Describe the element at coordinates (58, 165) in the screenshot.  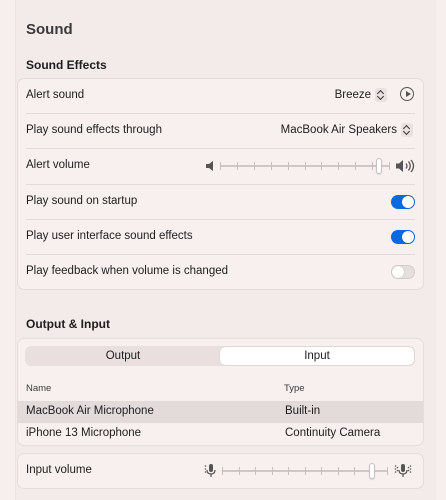
I see `alert-volume-label: Alert volume` at that location.